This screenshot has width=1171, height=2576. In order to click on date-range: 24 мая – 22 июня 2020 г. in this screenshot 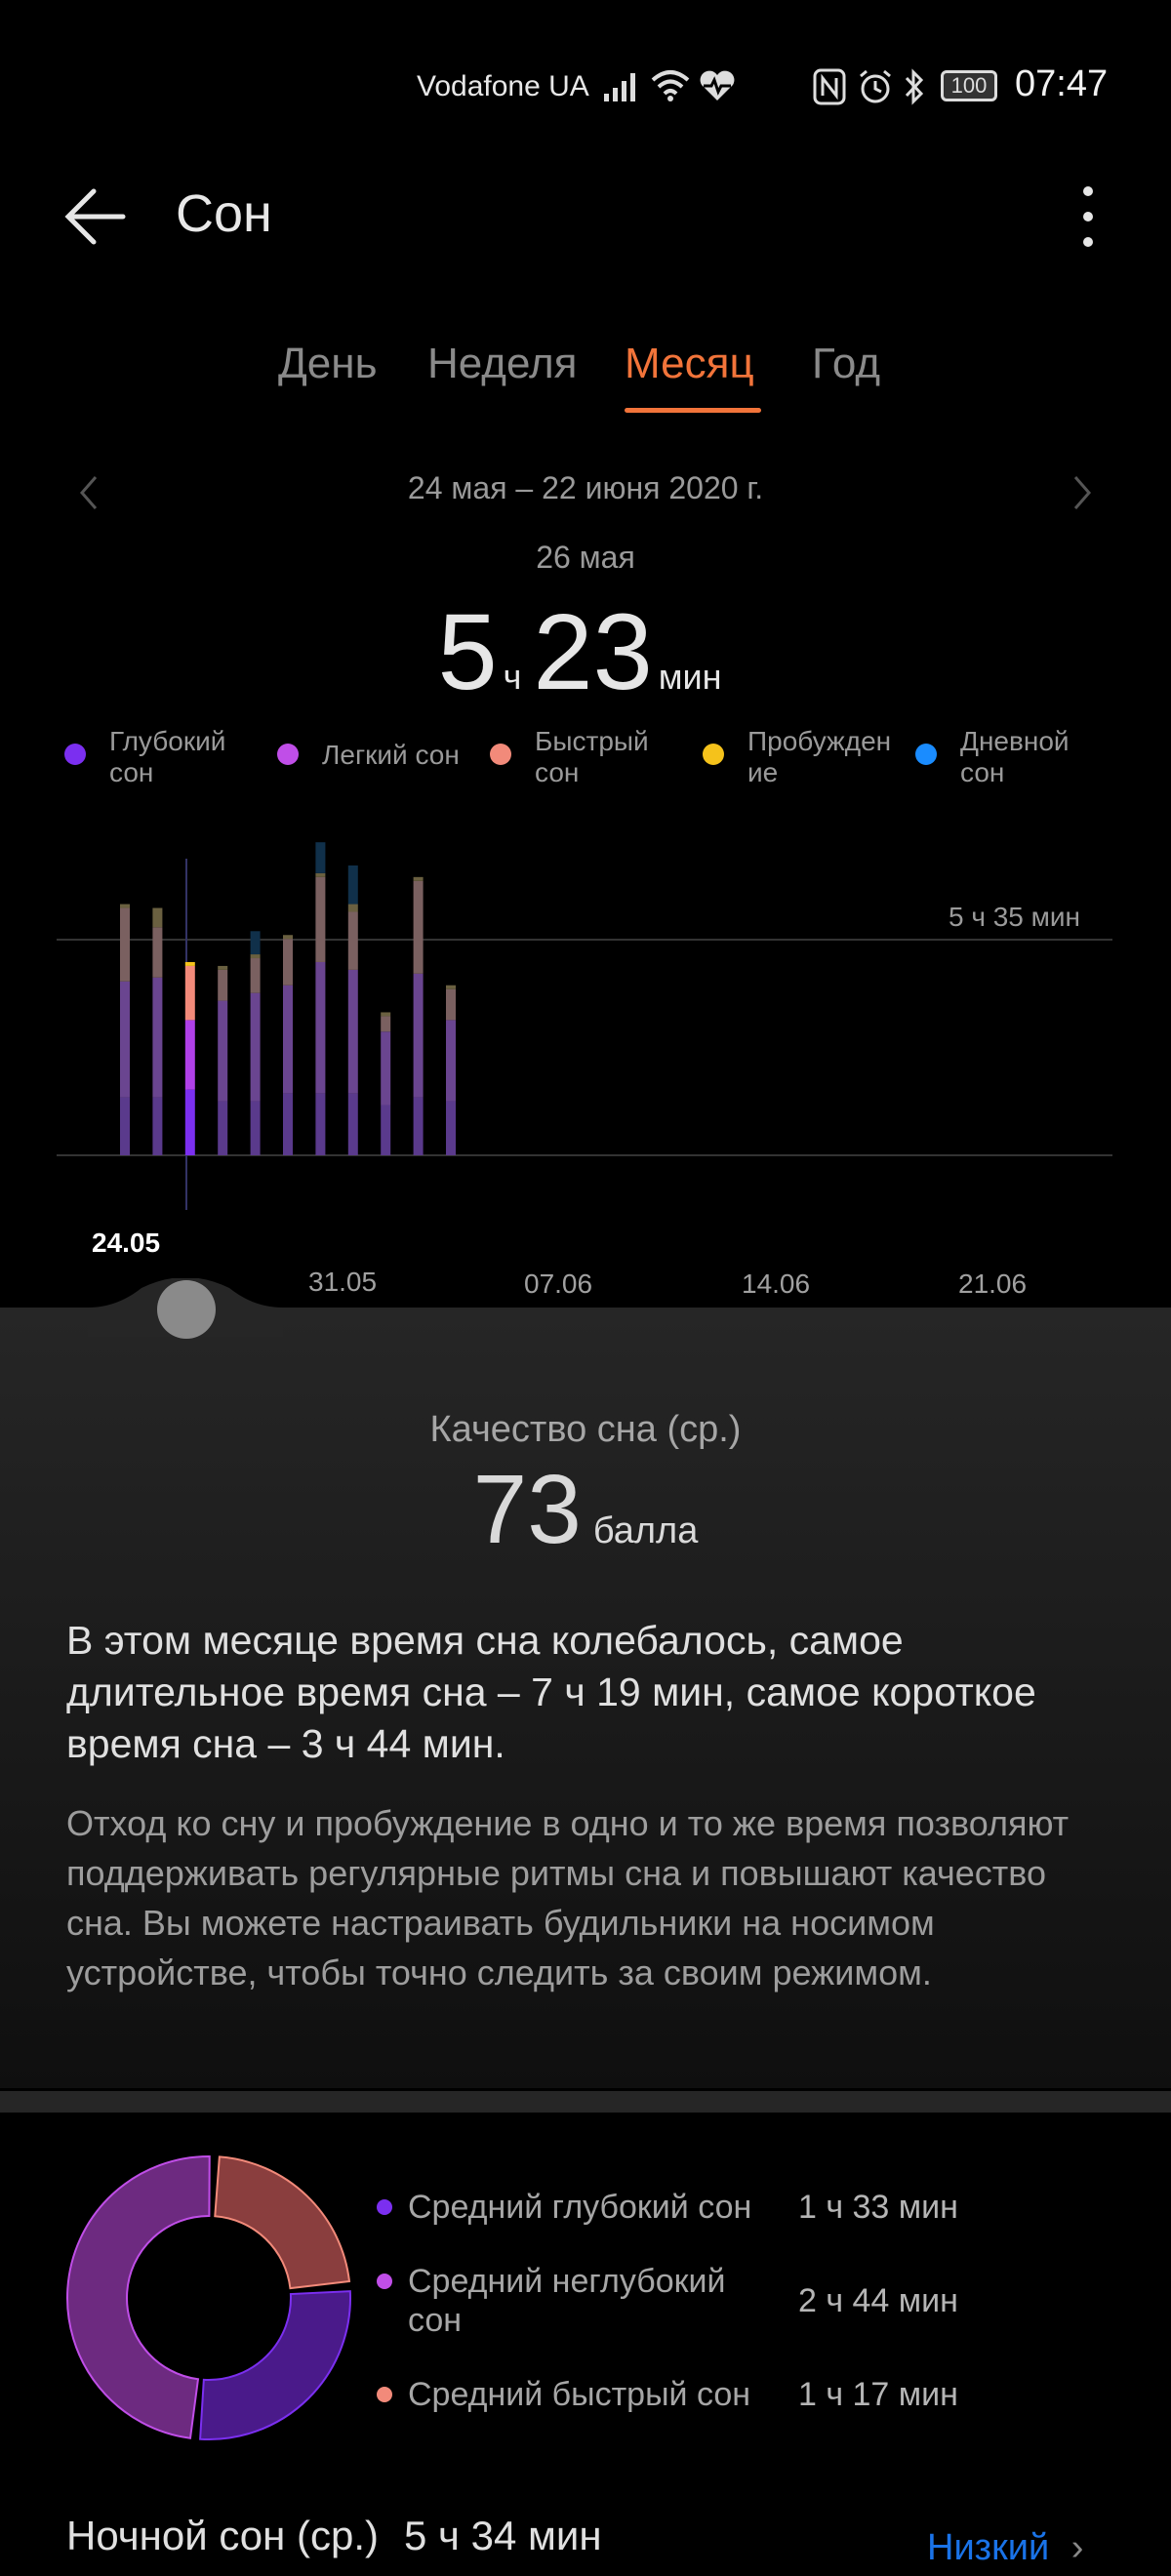, I will do `click(585, 487)`.